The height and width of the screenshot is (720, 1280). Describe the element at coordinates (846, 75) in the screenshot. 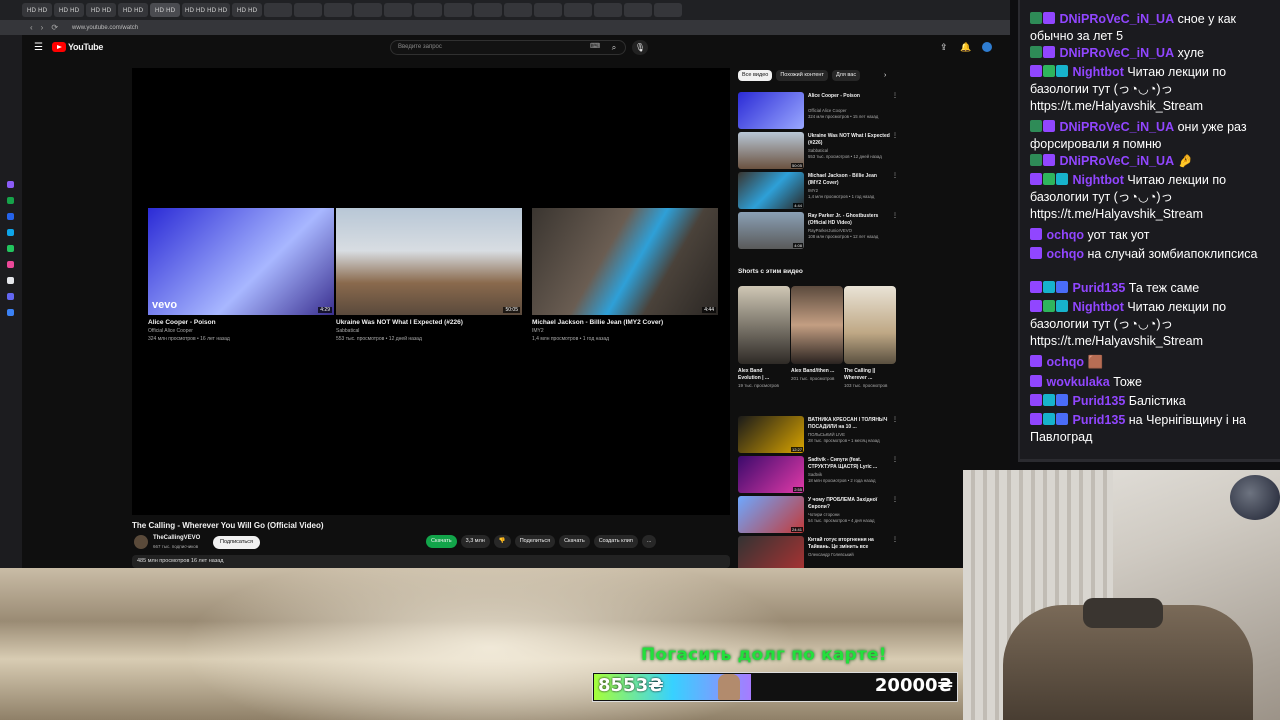

I see `chip-for-you: Для вас` at that location.